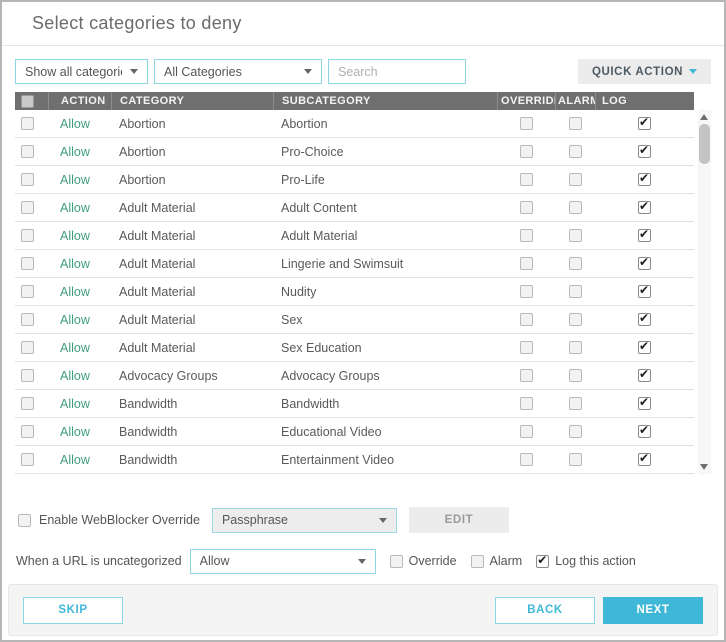  Describe the element at coordinates (354, 292) in the screenshot. I see `table-row: Allow Adult Material Nudity` at that location.